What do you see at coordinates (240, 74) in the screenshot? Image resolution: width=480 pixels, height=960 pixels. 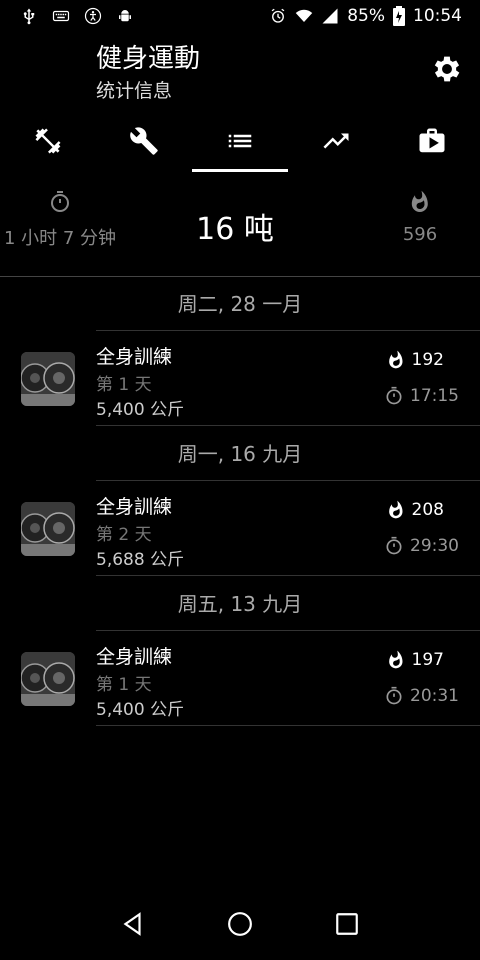 I see `app-header: 健身運動 统计信息` at bounding box center [240, 74].